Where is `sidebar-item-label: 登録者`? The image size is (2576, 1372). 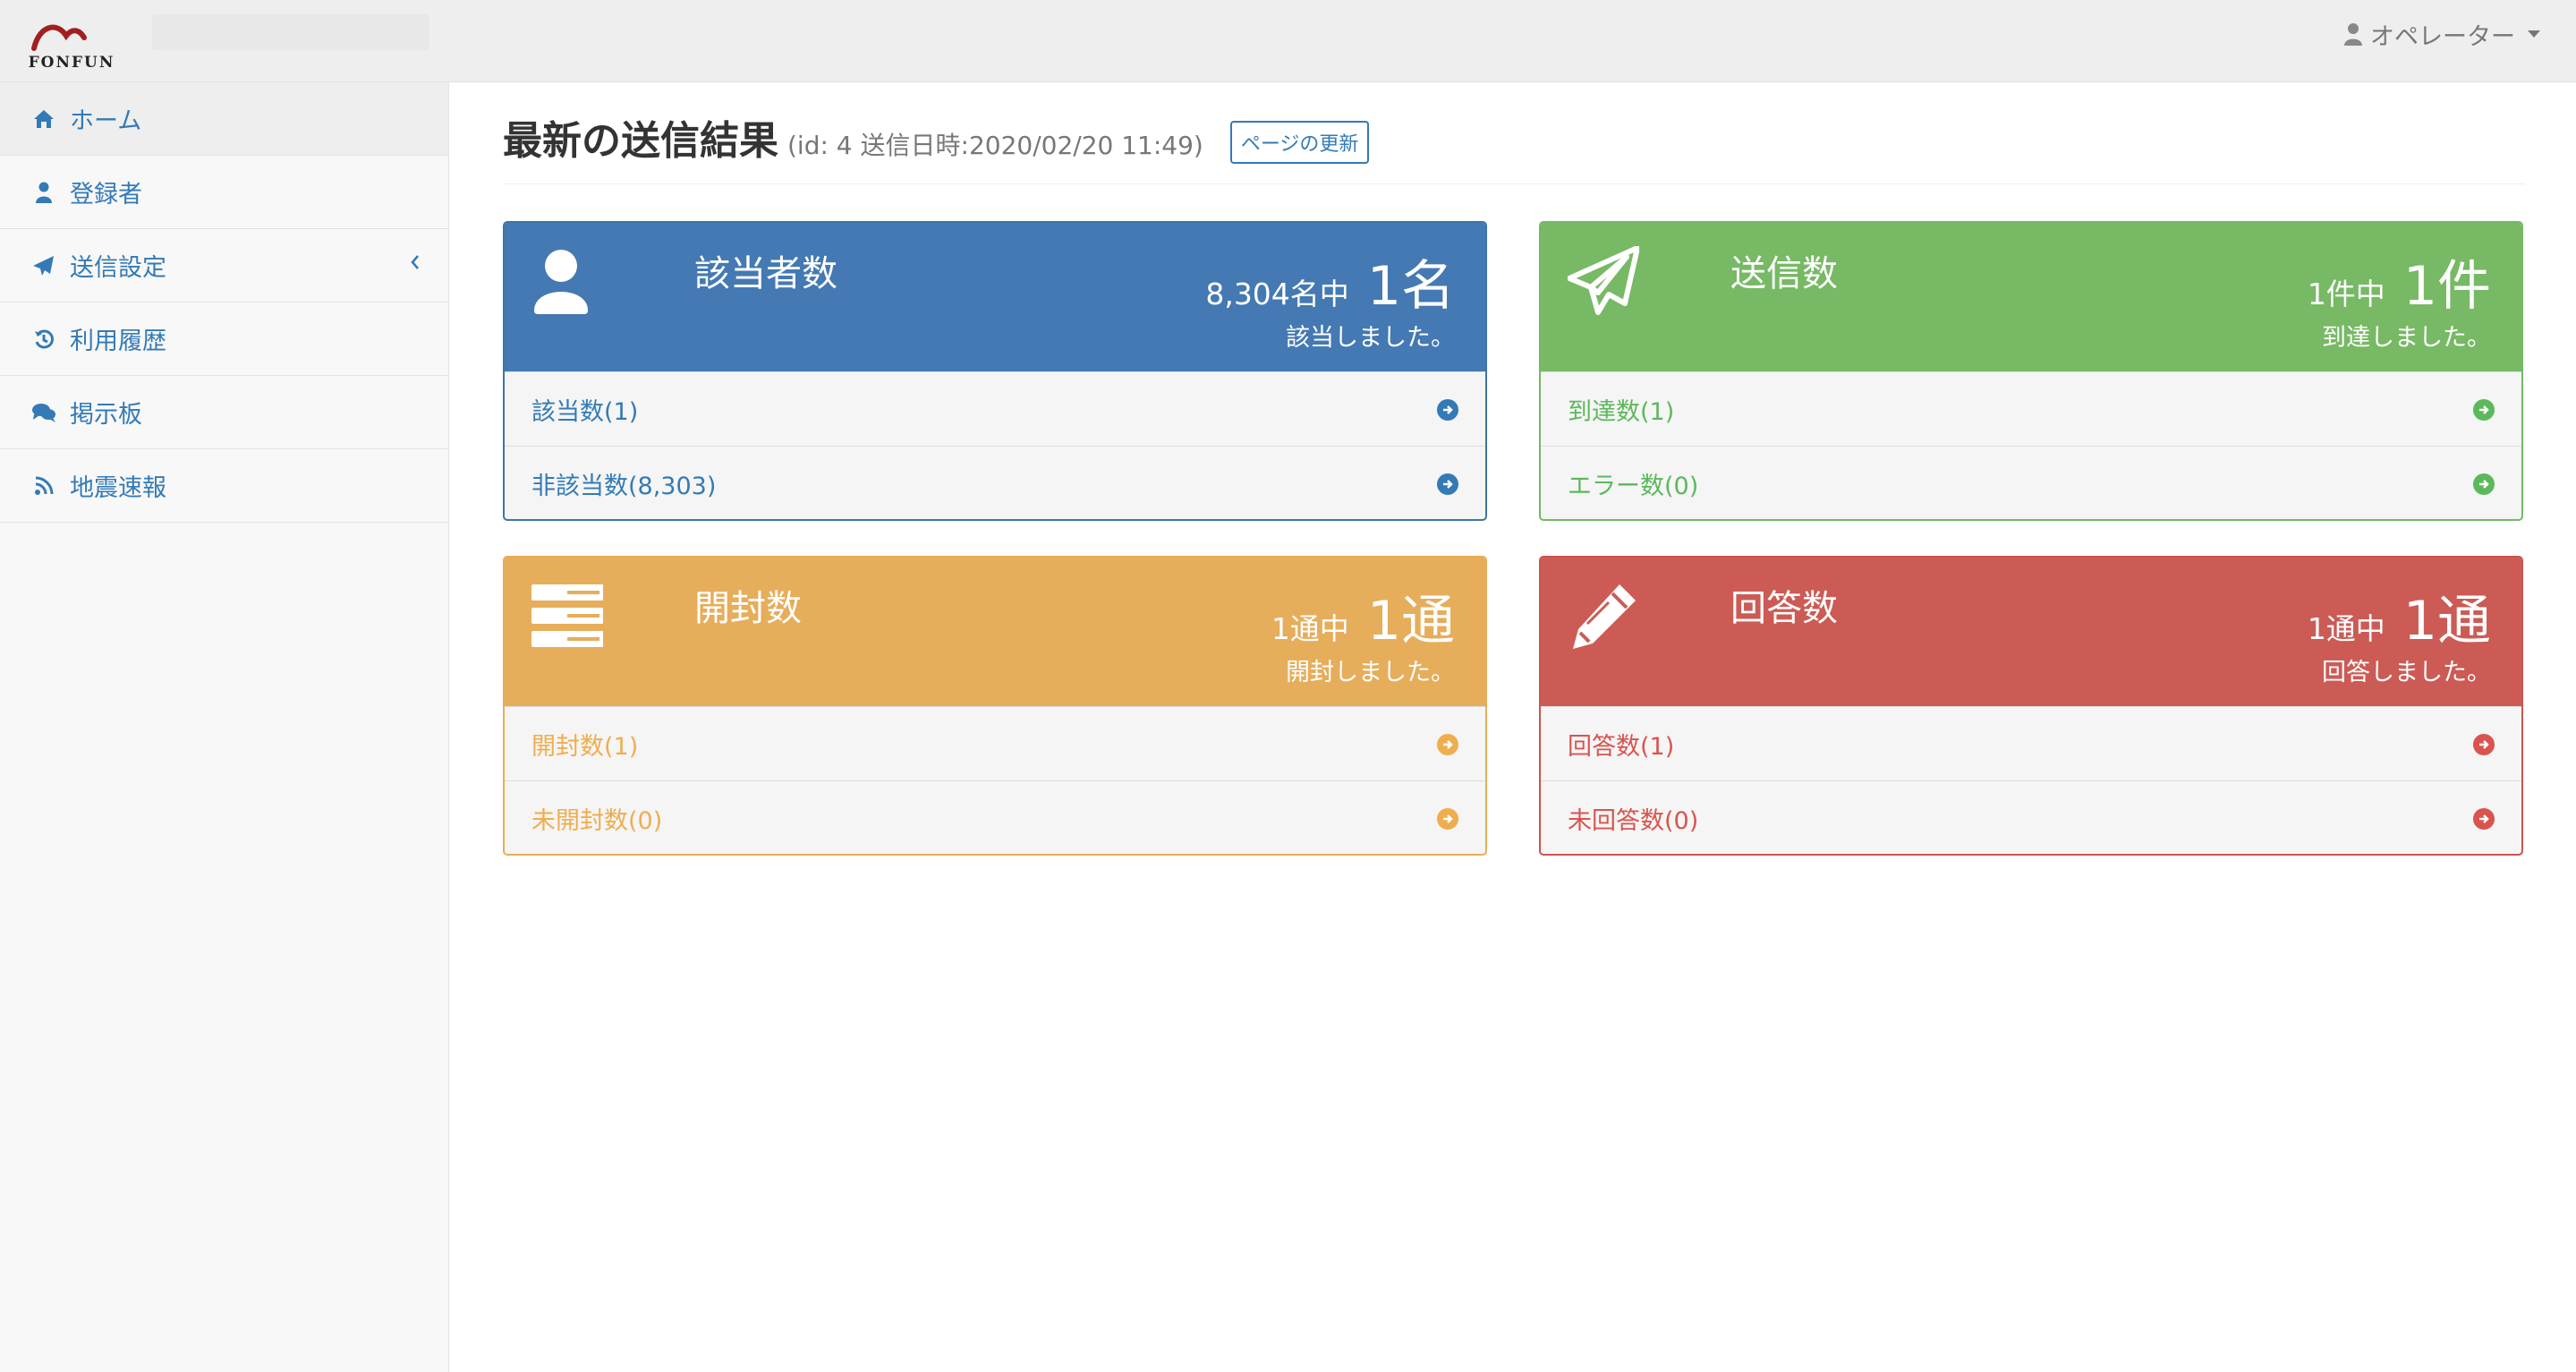
sidebar-item-label: 登録者 is located at coordinates (106, 195).